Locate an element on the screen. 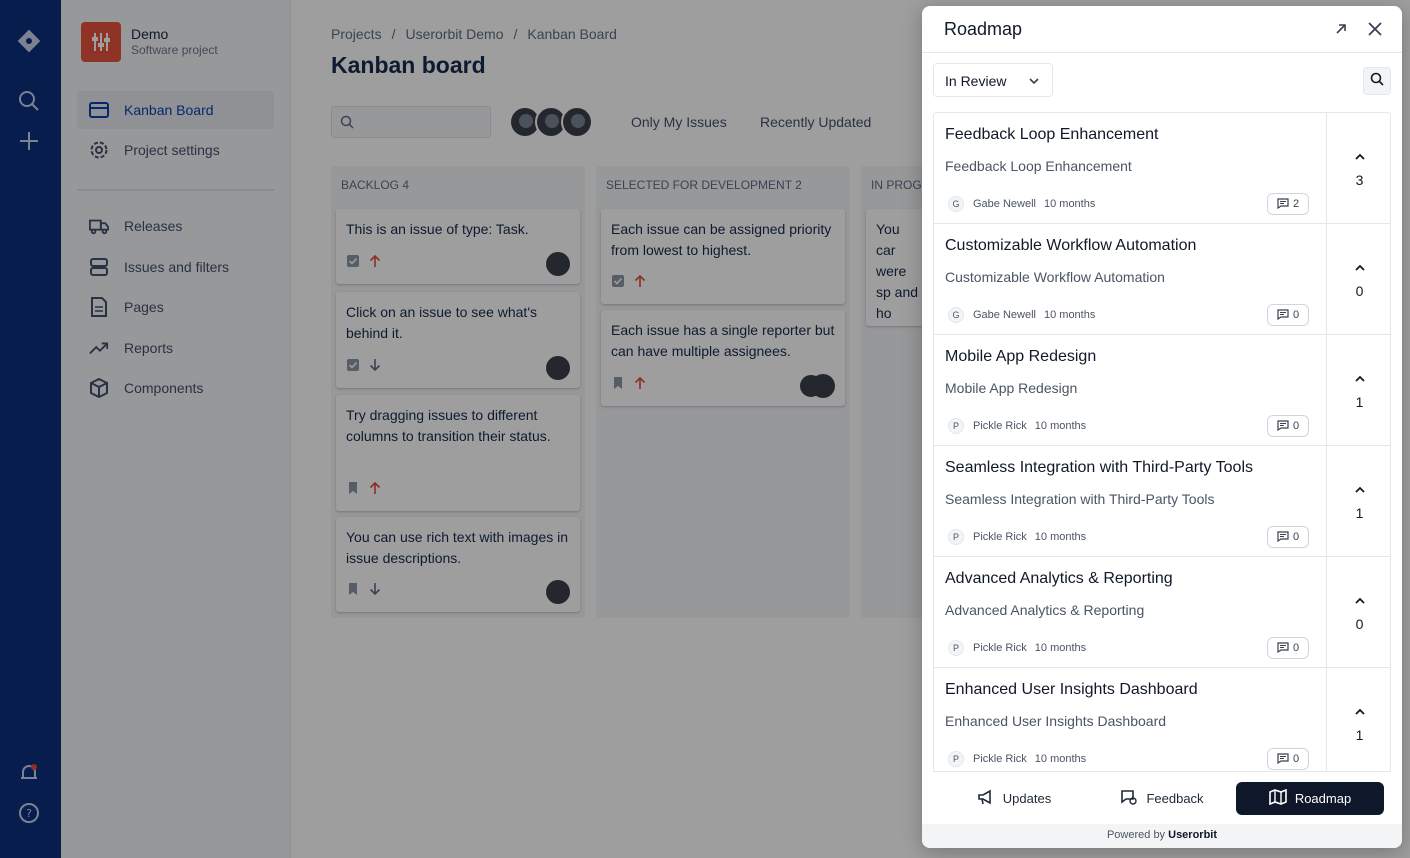  expand-icon is located at coordinates (1341, 29).